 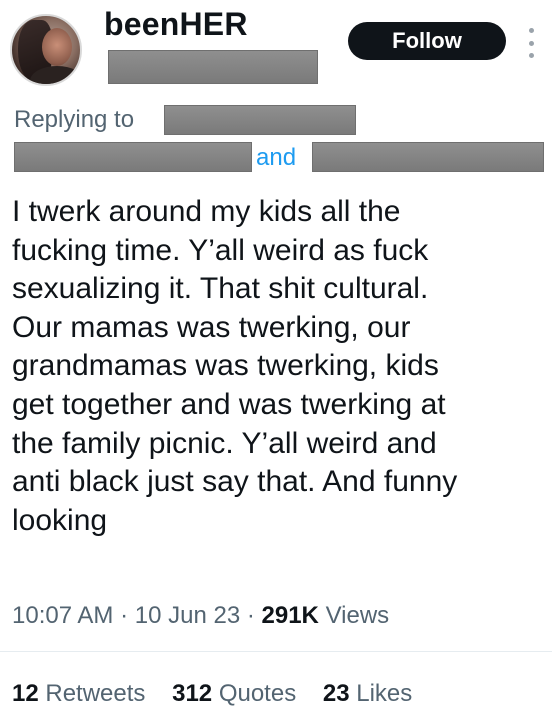 I want to click on replying-to-label: Replying to, so click(x=74, y=119).